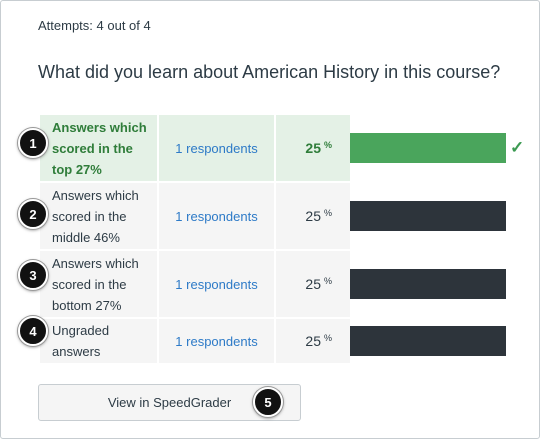  I want to click on callout-badge: 5, so click(268, 402).